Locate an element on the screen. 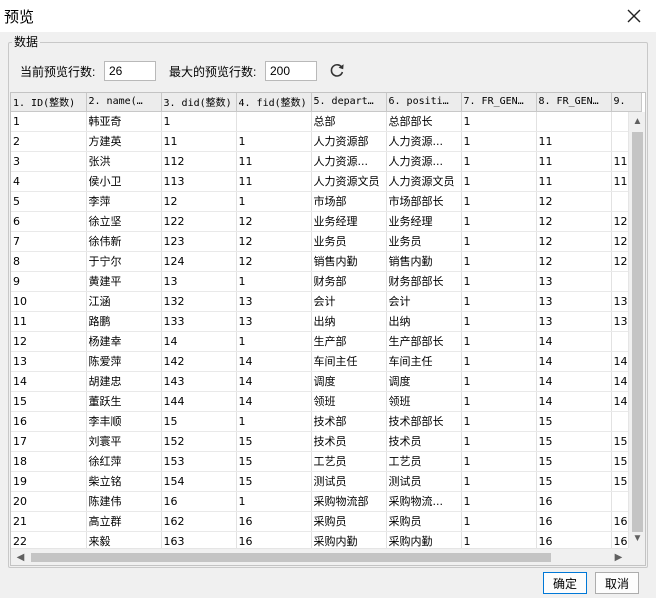  vertical-scroll-thumb is located at coordinates (637, 332).